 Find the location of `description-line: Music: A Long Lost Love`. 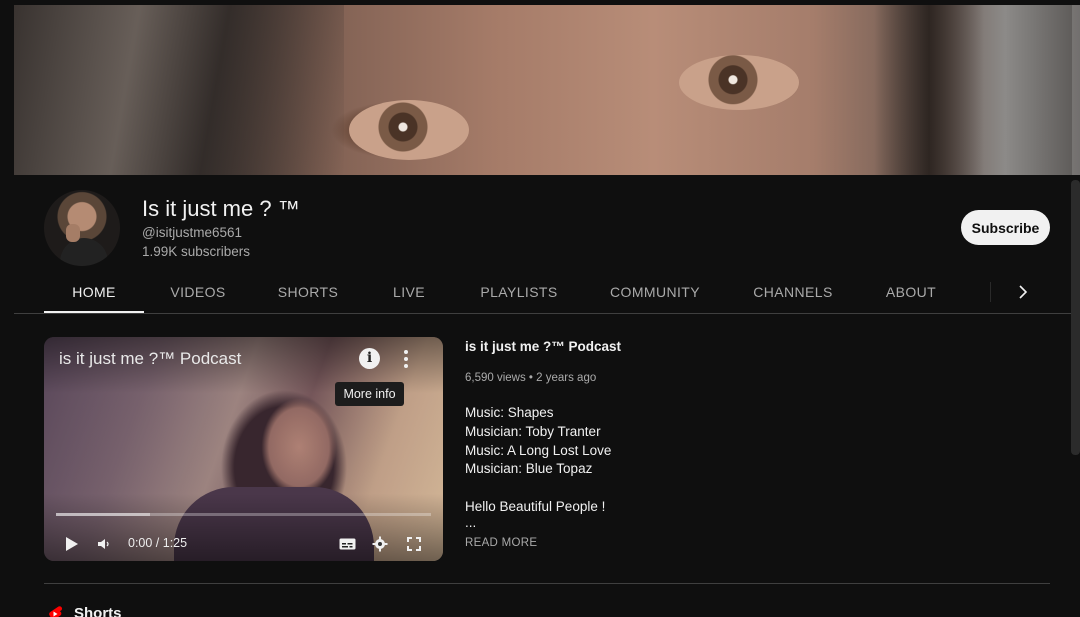

description-line: Music: A Long Lost Love is located at coordinates (538, 450).